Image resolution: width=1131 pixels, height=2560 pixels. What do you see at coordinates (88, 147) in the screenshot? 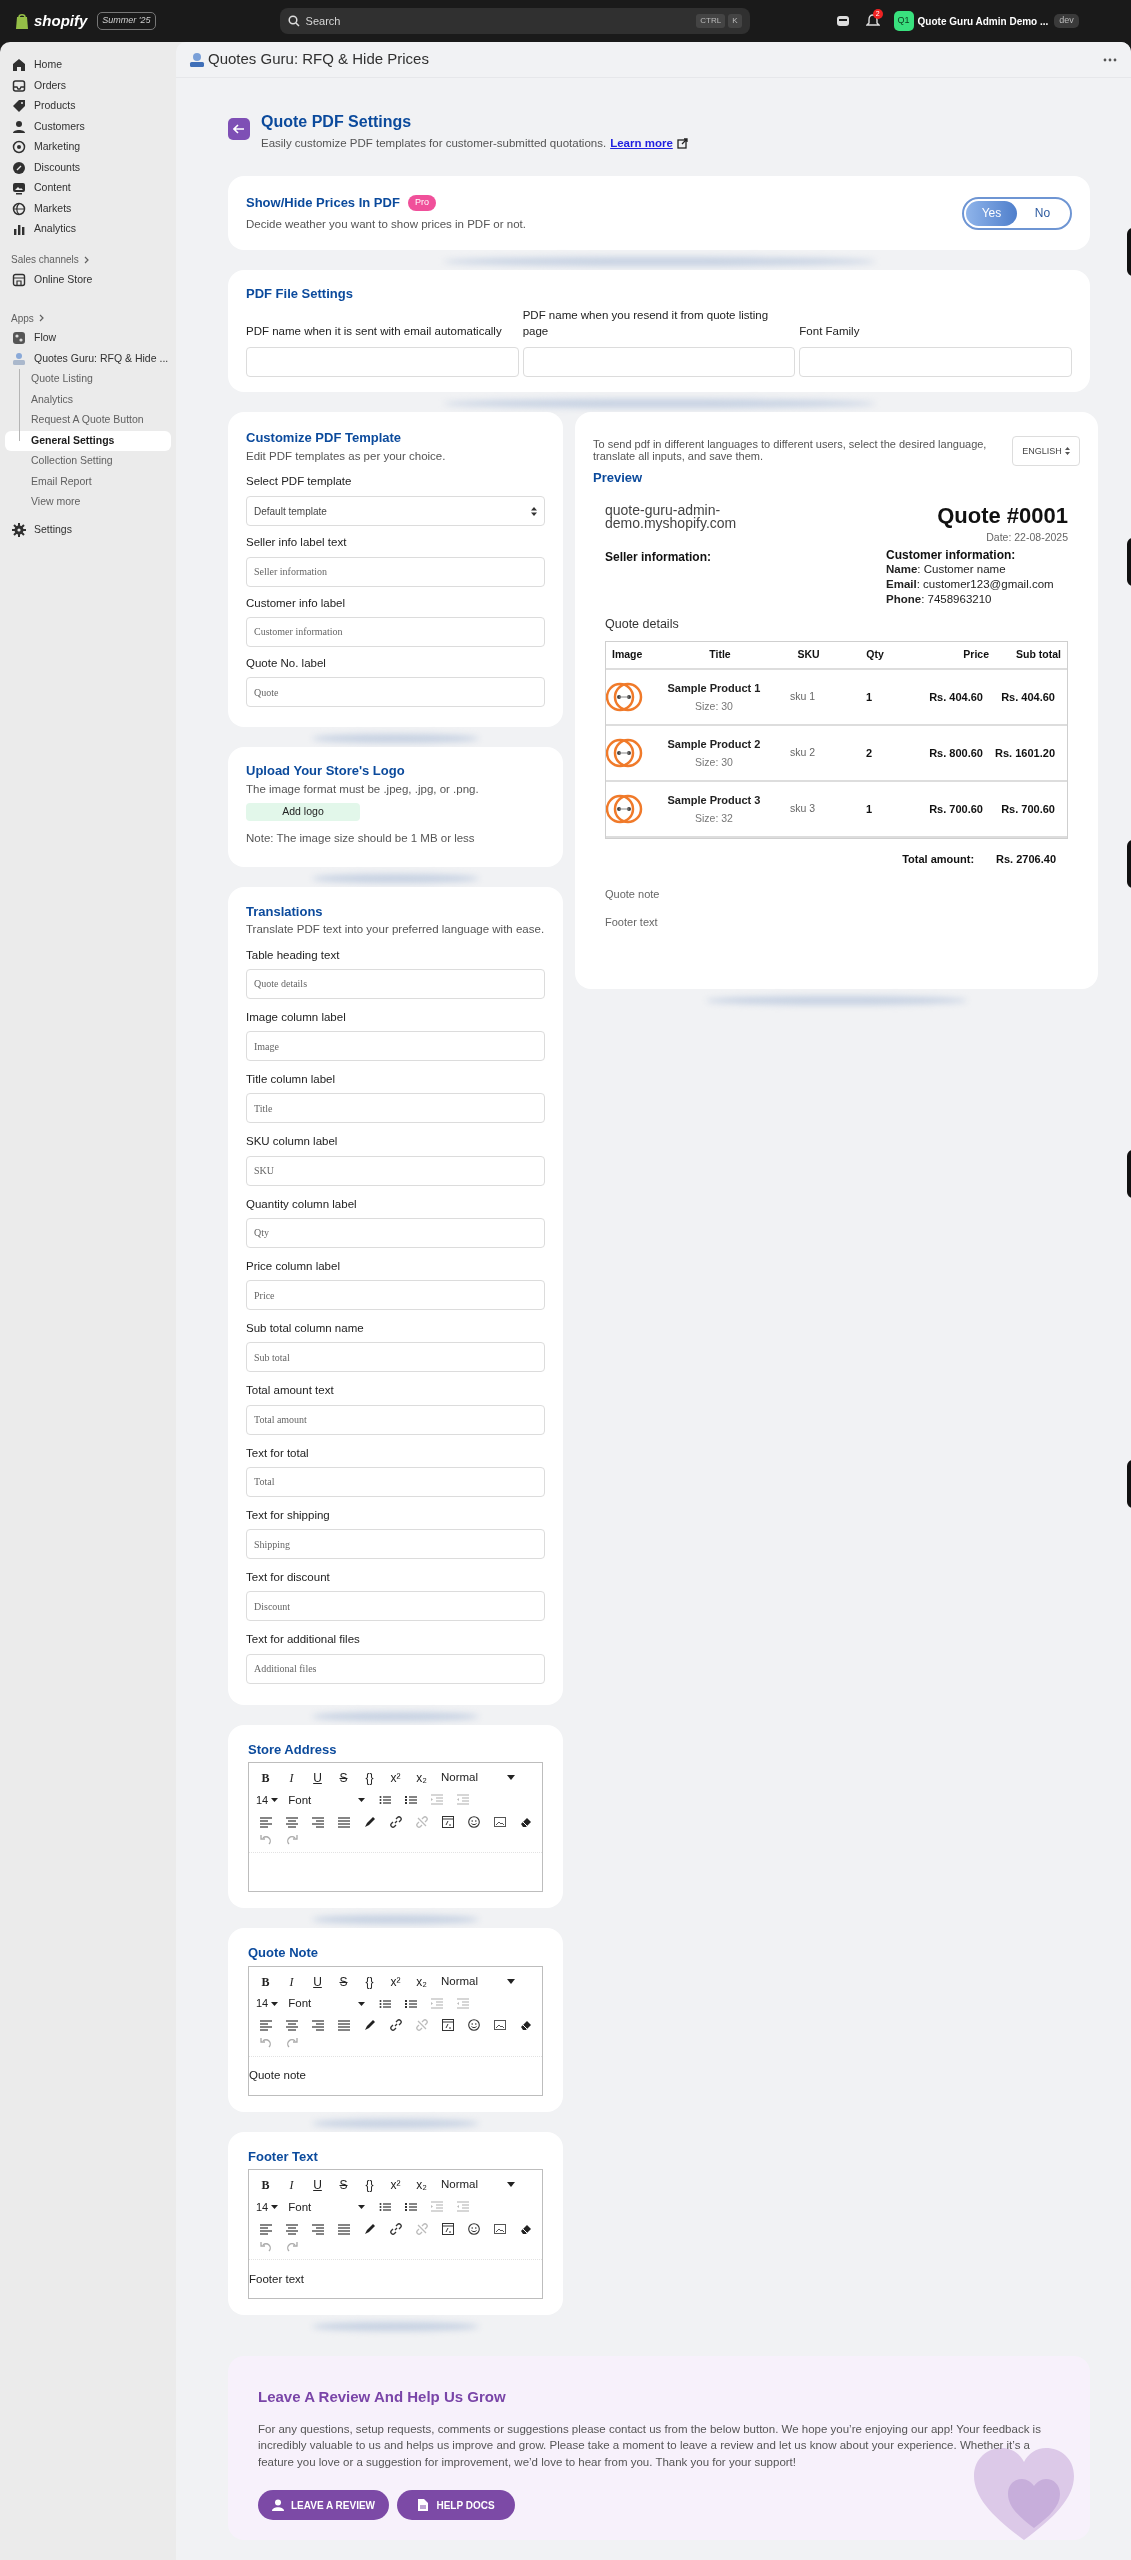
I see `sidebar-item: Marketing` at bounding box center [88, 147].